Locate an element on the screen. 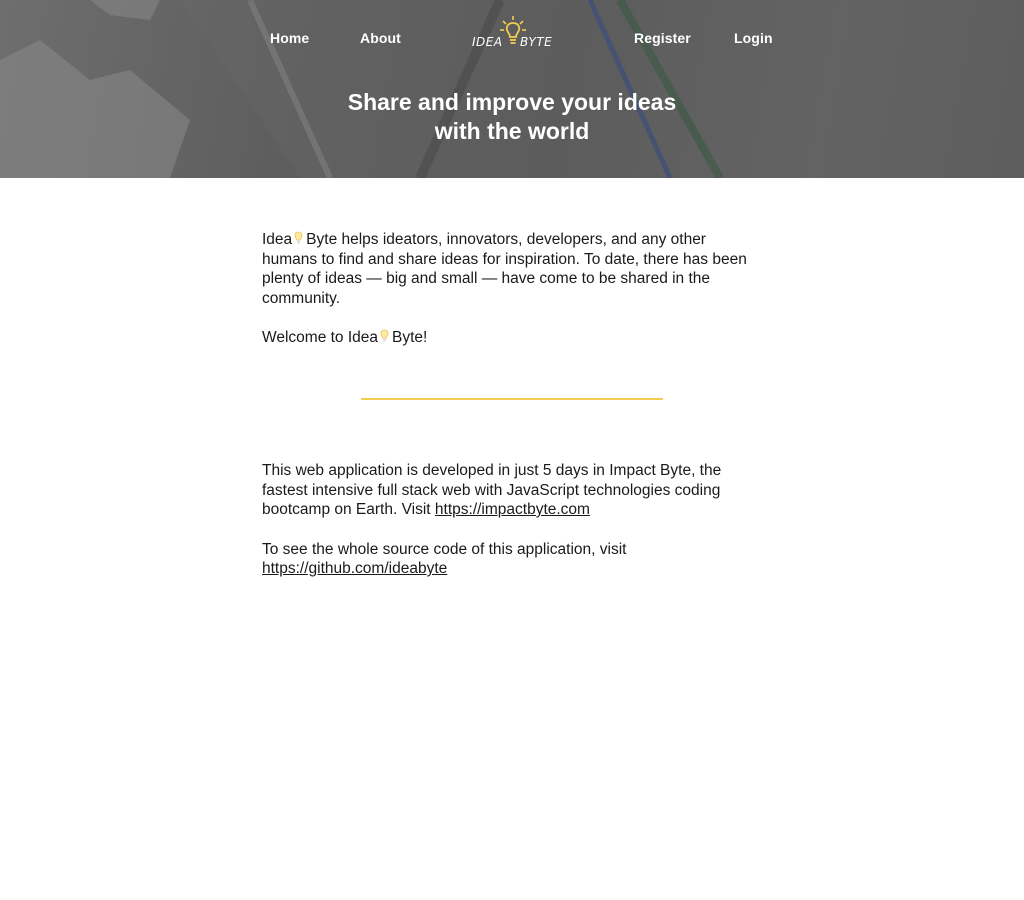 The height and width of the screenshot is (900, 1024). nav-home-link: Home is located at coordinates (289, 38).